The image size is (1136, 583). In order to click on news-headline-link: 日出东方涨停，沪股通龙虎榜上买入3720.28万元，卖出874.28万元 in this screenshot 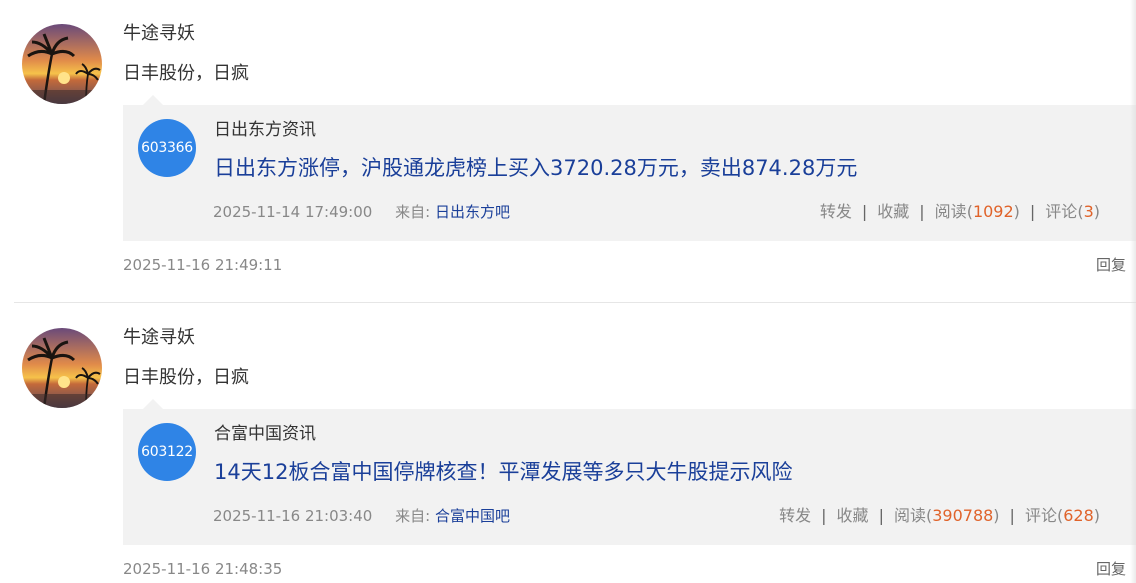, I will do `click(535, 168)`.